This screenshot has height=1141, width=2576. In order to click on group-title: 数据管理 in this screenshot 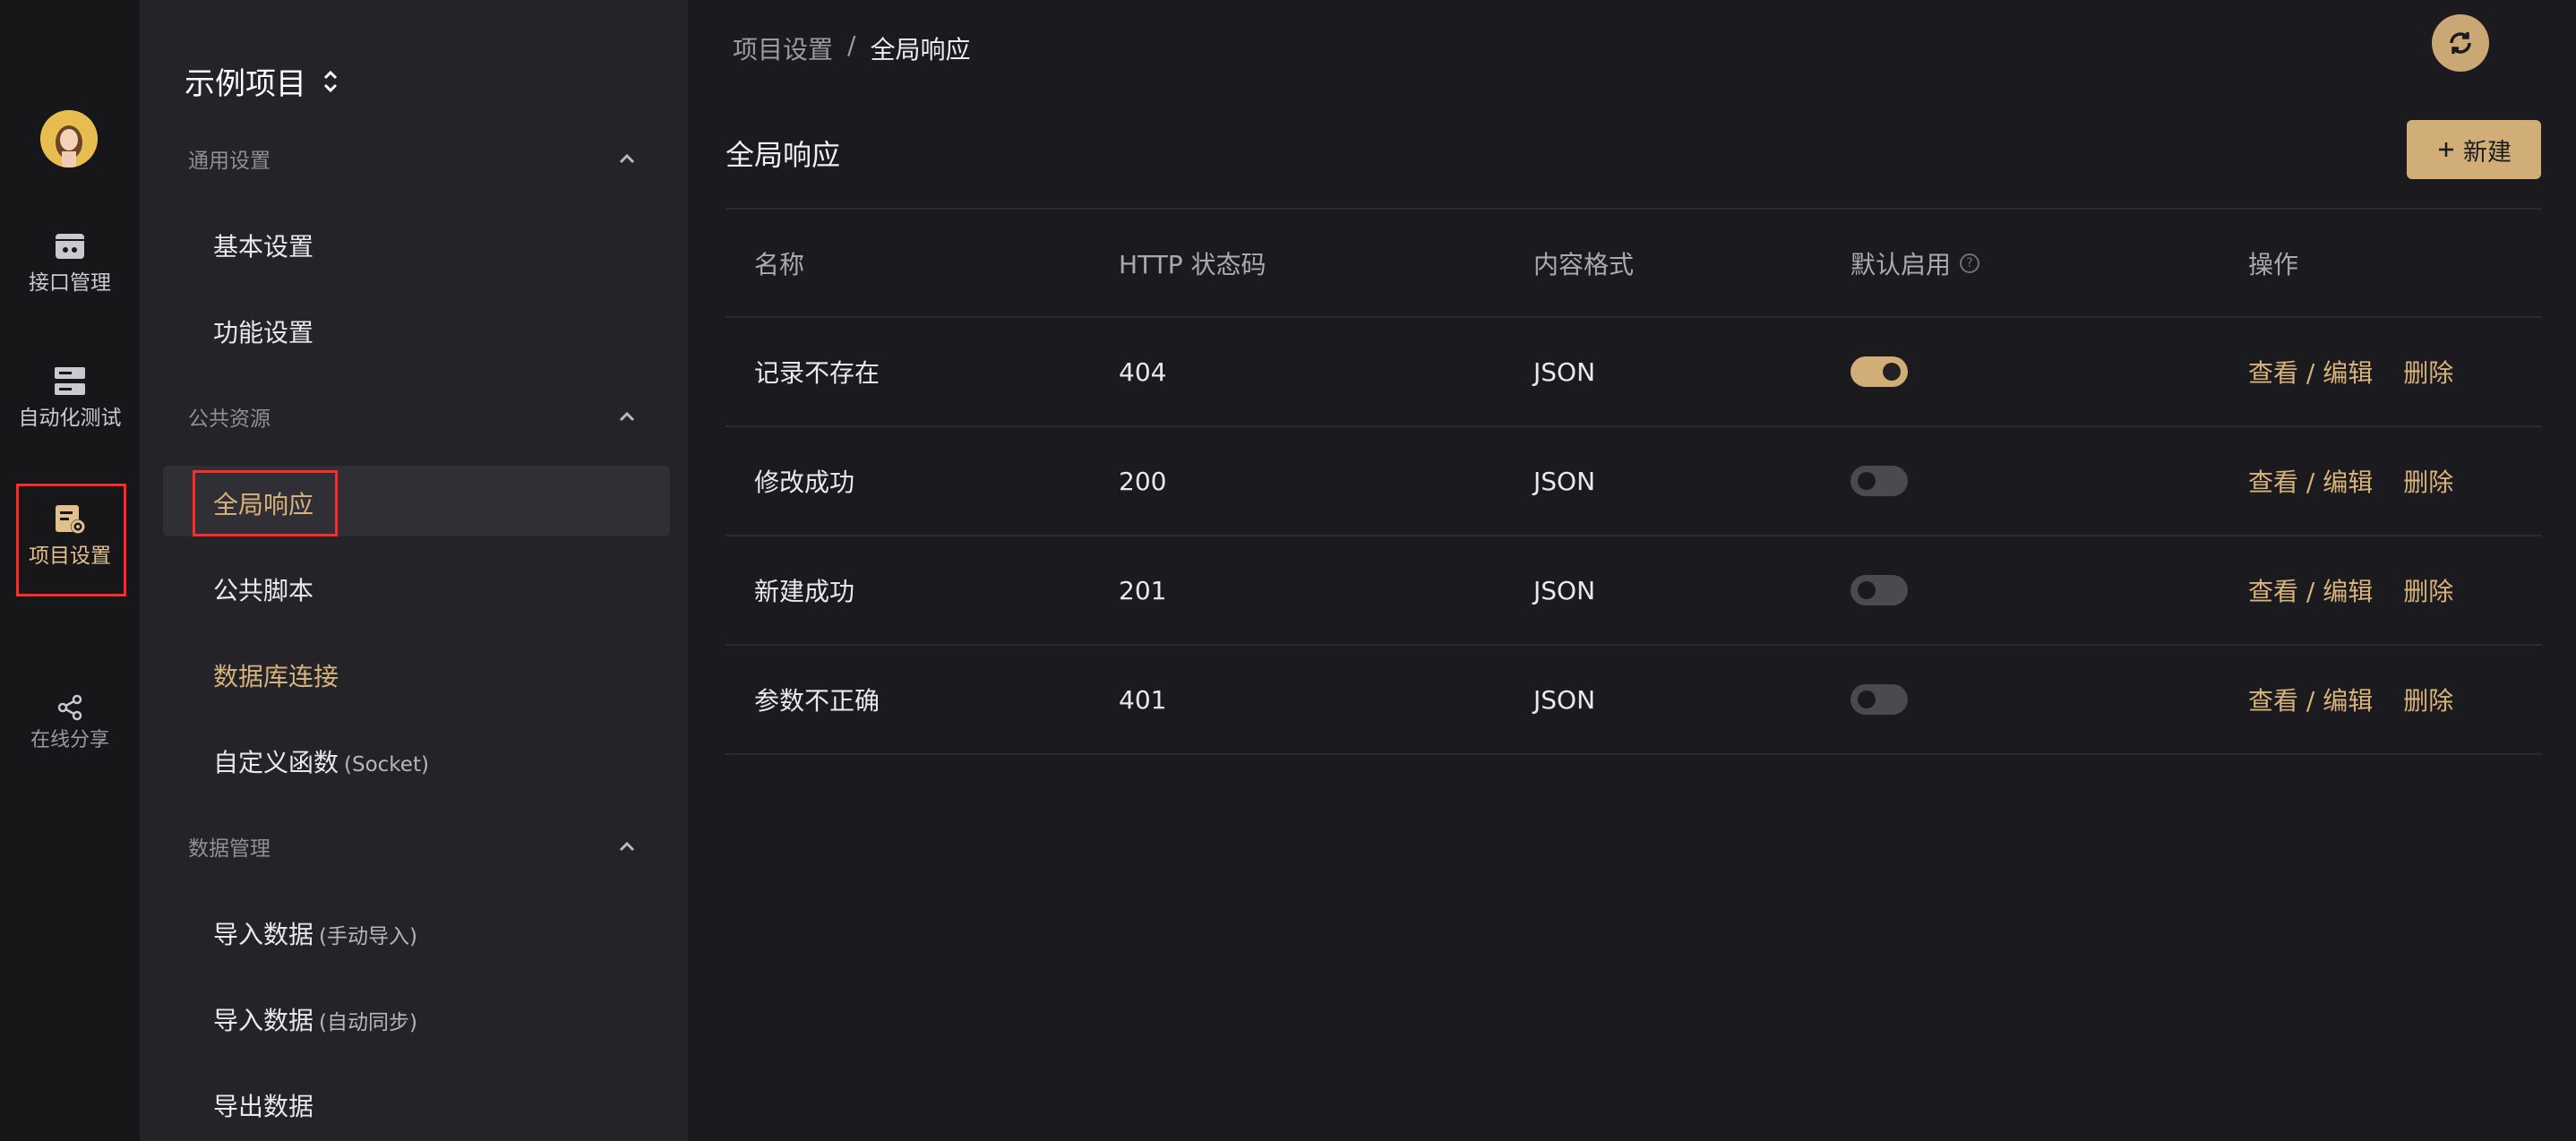, I will do `click(229, 849)`.